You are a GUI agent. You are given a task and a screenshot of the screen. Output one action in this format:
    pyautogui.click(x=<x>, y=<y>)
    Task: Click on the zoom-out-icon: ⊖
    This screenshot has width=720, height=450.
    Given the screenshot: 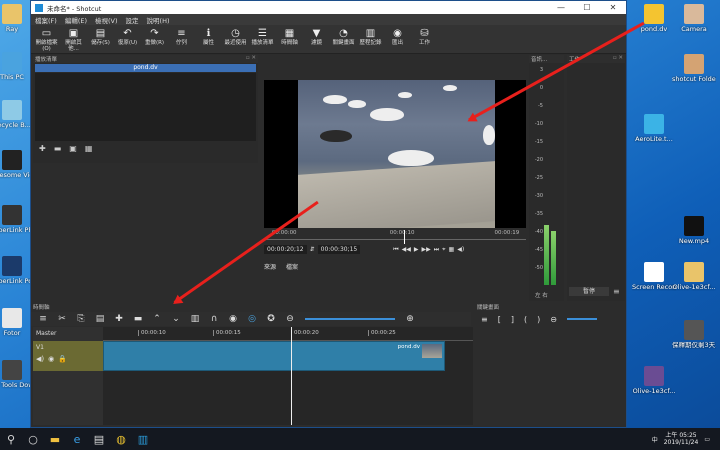 What is the action you would take?
    pyautogui.click(x=290, y=319)
    